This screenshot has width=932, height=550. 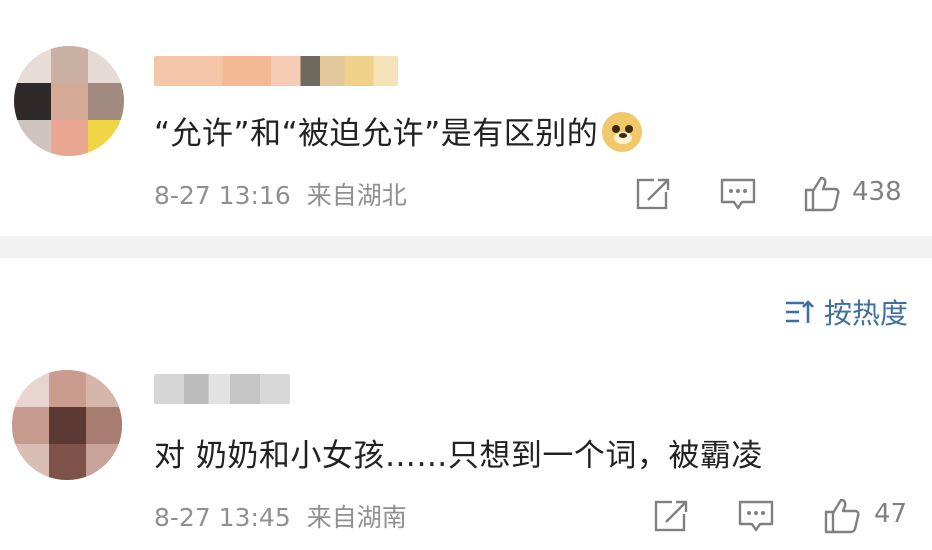 What do you see at coordinates (458, 456) in the screenshot?
I see `comment-text: 对 奶奶和小女孩……只想到一个词，被霸凌` at bounding box center [458, 456].